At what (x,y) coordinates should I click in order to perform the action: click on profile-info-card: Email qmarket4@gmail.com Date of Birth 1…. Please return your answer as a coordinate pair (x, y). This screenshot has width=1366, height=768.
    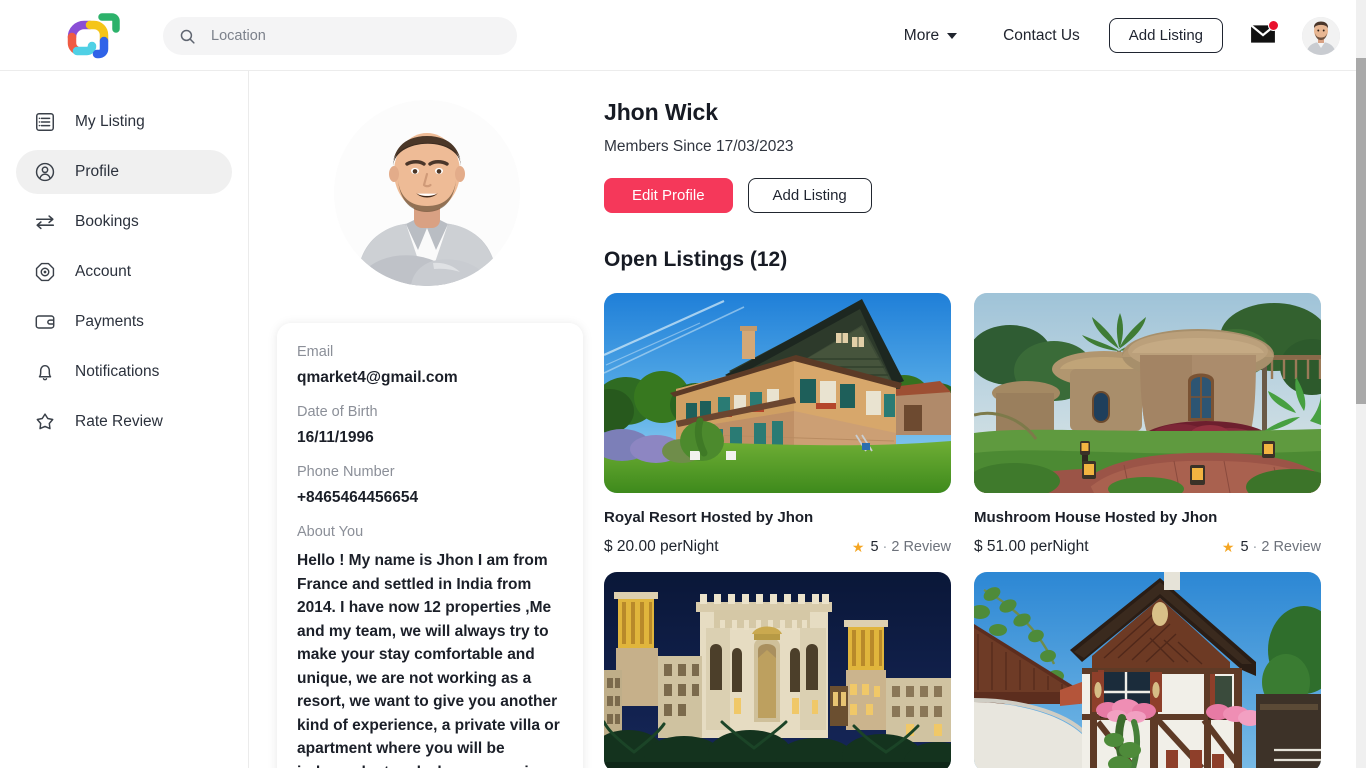
    Looking at the image, I should click on (430, 545).